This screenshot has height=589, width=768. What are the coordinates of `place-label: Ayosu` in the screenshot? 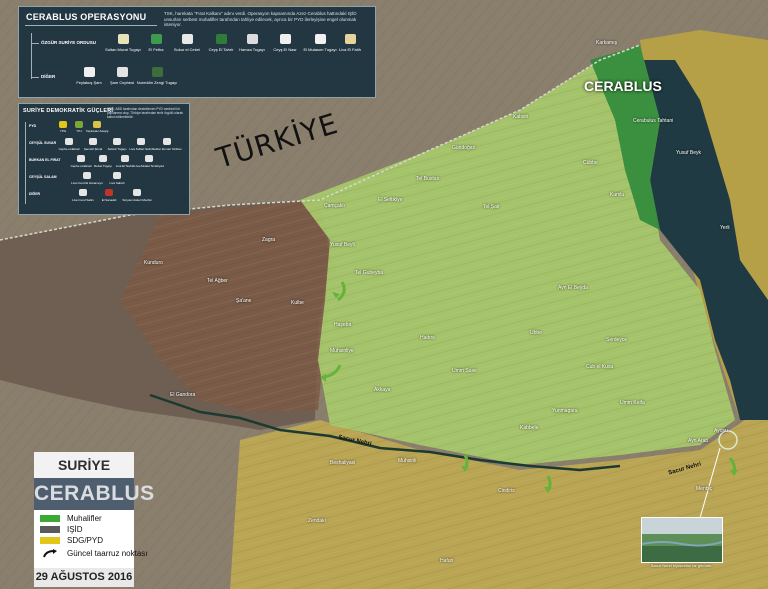 It's located at (721, 431).